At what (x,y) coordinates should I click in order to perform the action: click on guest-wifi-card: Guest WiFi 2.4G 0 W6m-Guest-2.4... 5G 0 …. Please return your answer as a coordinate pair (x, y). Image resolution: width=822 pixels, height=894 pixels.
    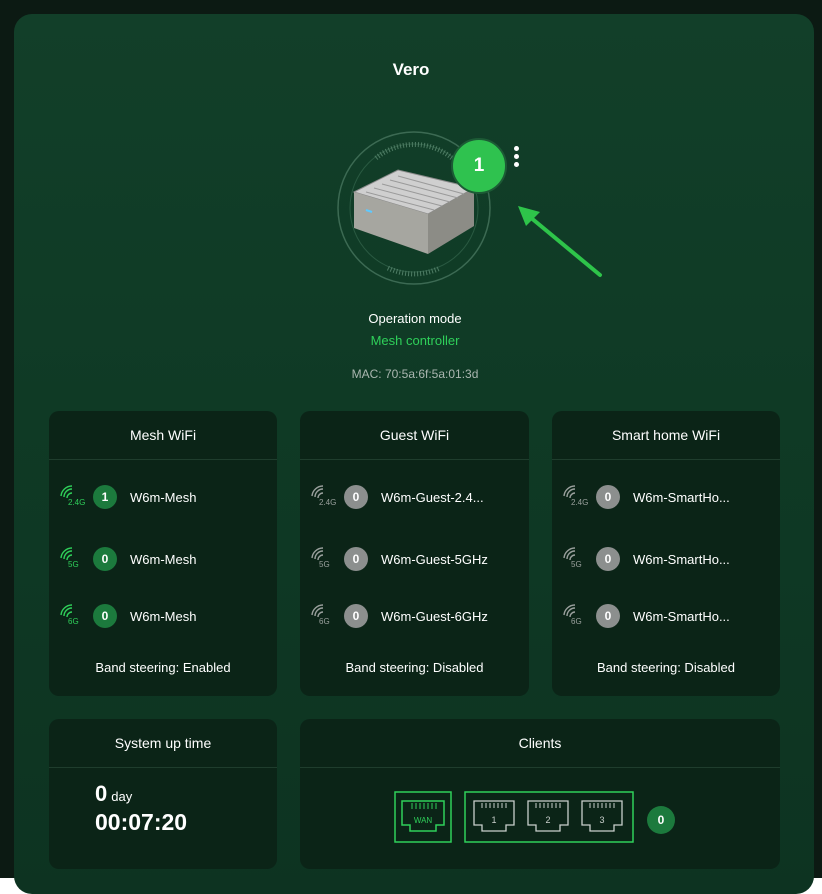
    Looking at the image, I should click on (414, 553).